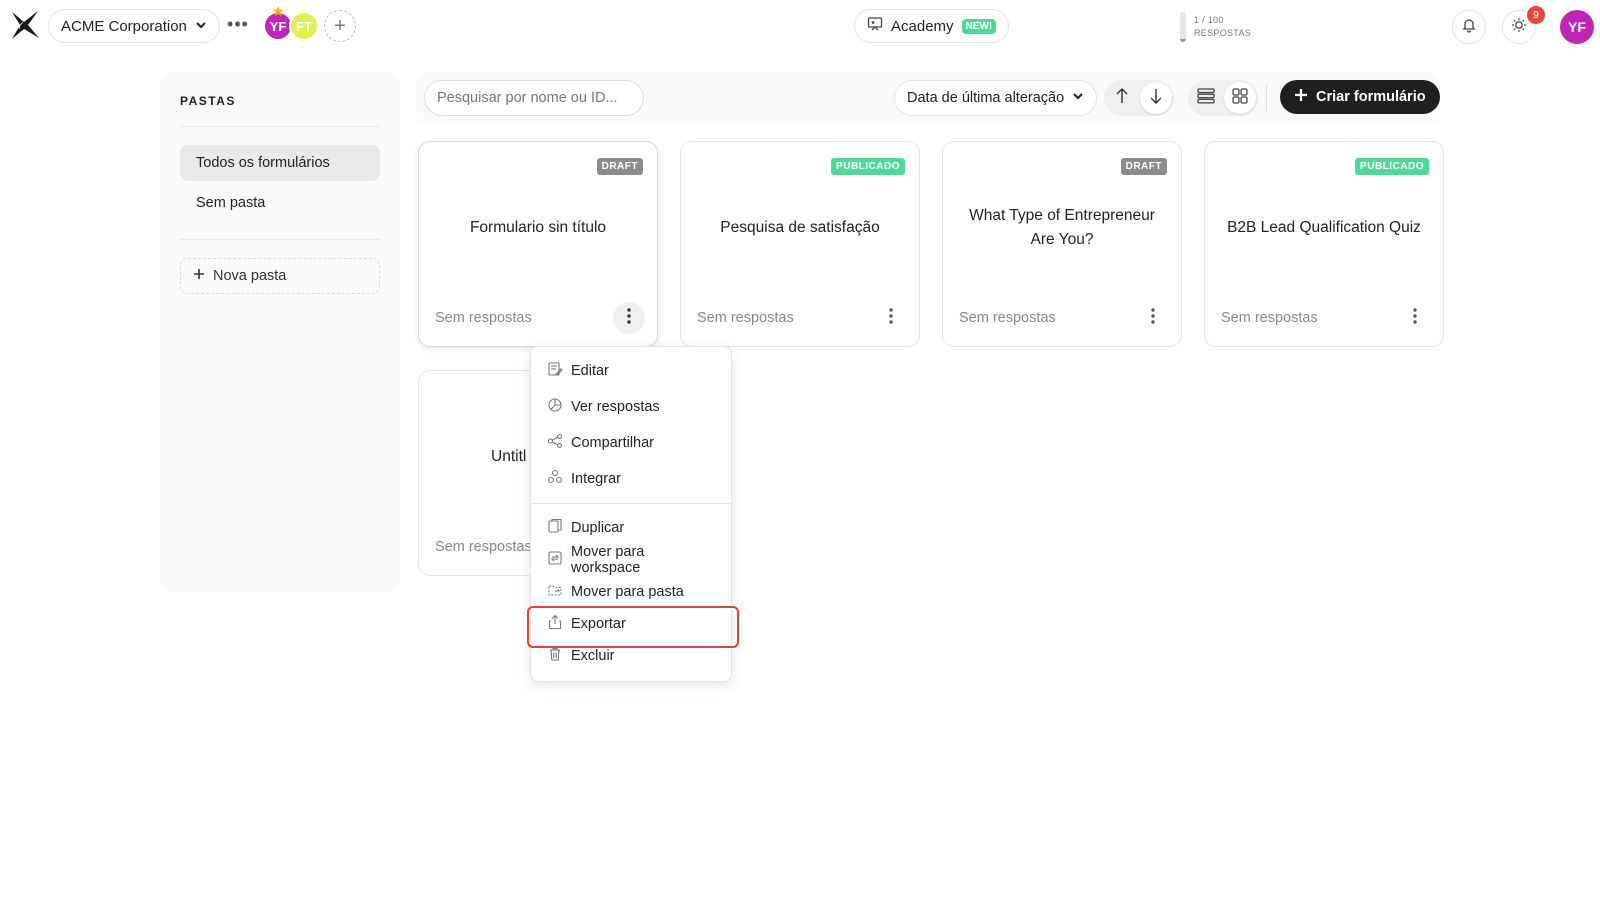 The image size is (1600, 900). Describe the element at coordinates (800, 227) in the screenshot. I see `form-title: Pesquisa de satisfação` at that location.